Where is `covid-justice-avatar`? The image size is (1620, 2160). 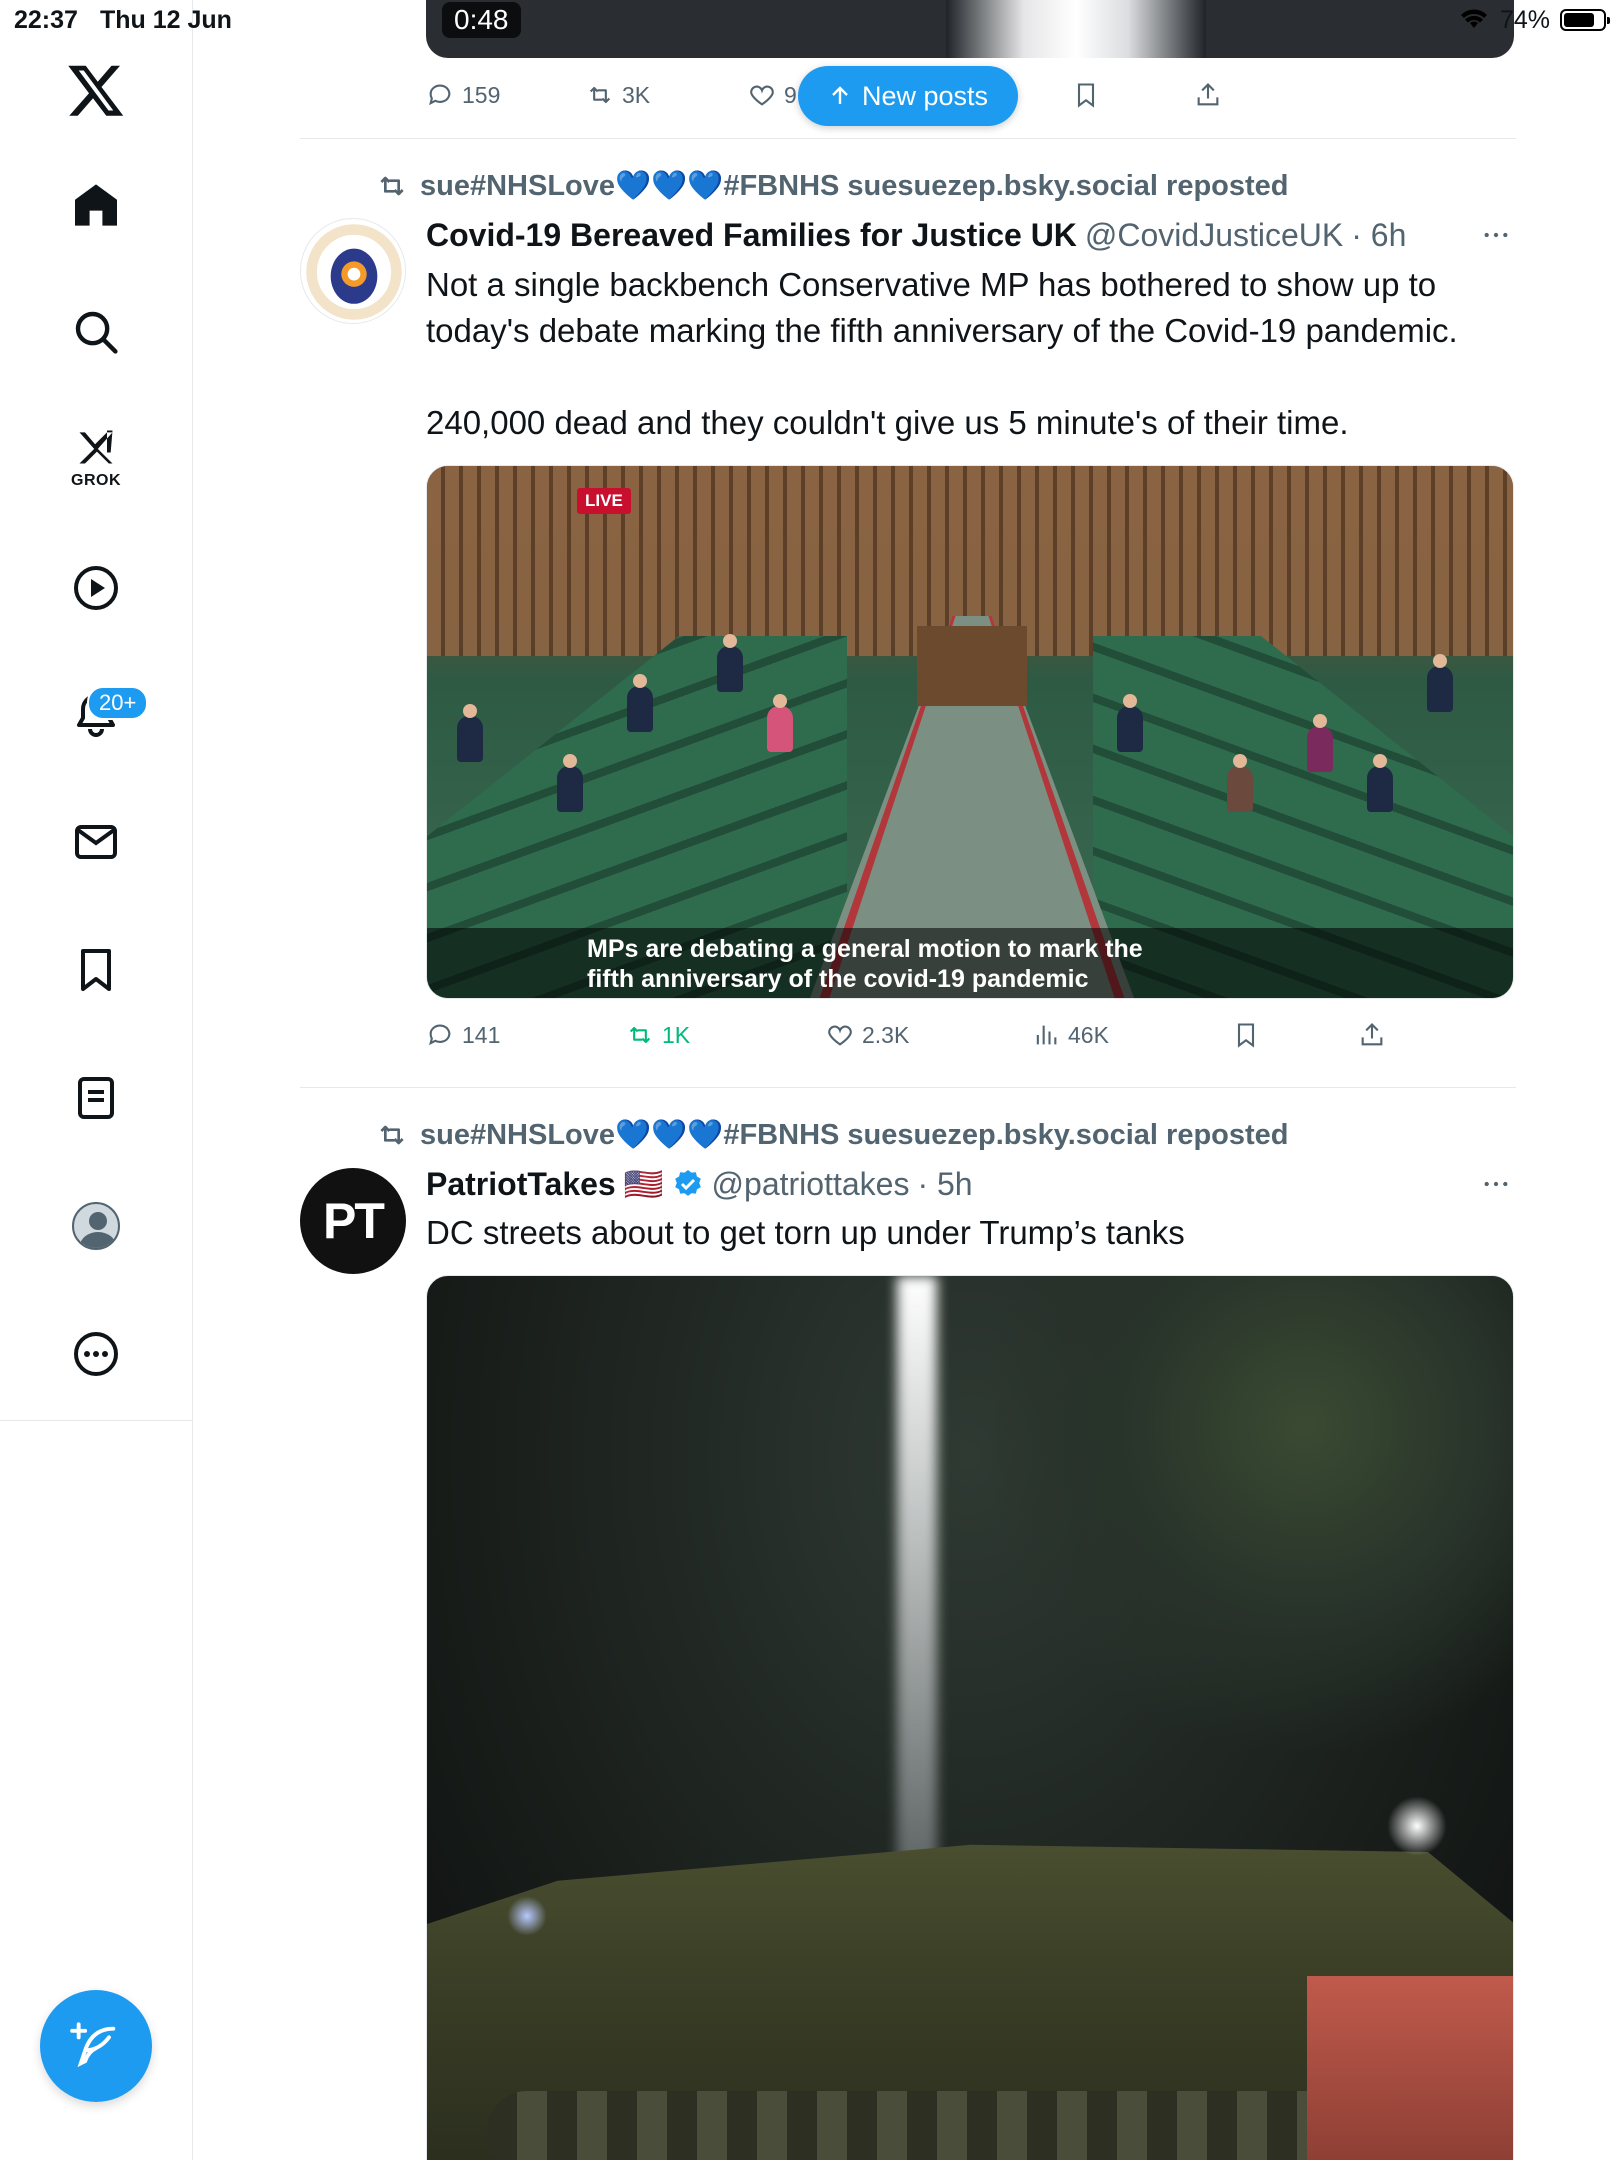
covid-justice-avatar is located at coordinates (353, 271).